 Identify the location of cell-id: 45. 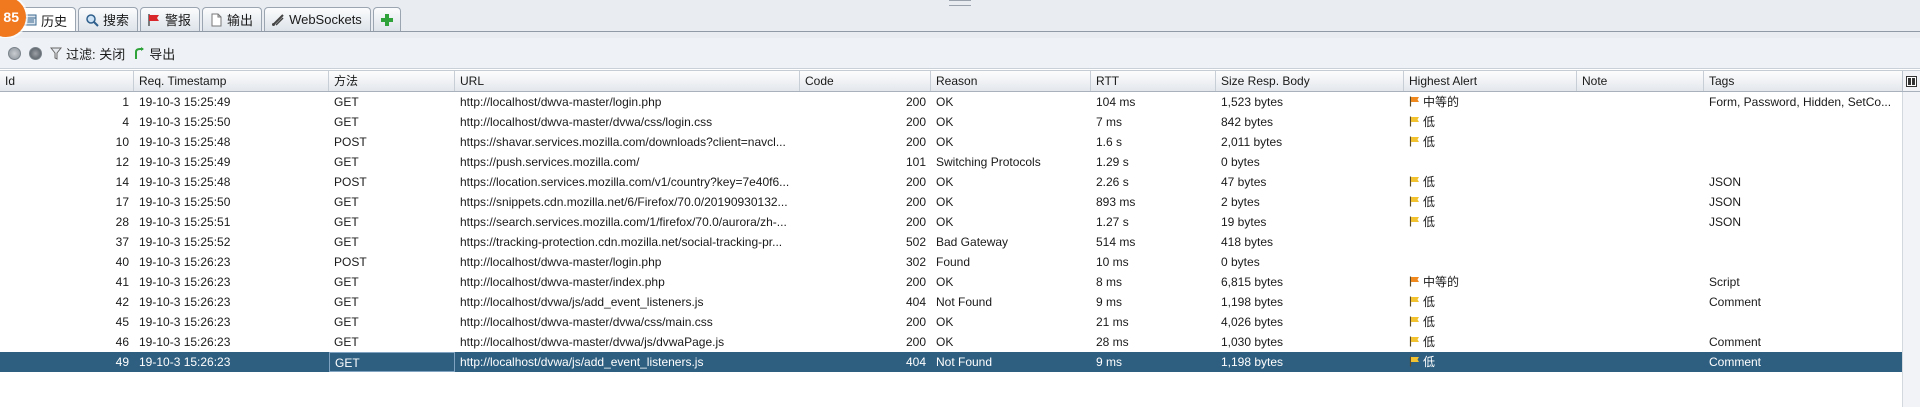
(122, 322).